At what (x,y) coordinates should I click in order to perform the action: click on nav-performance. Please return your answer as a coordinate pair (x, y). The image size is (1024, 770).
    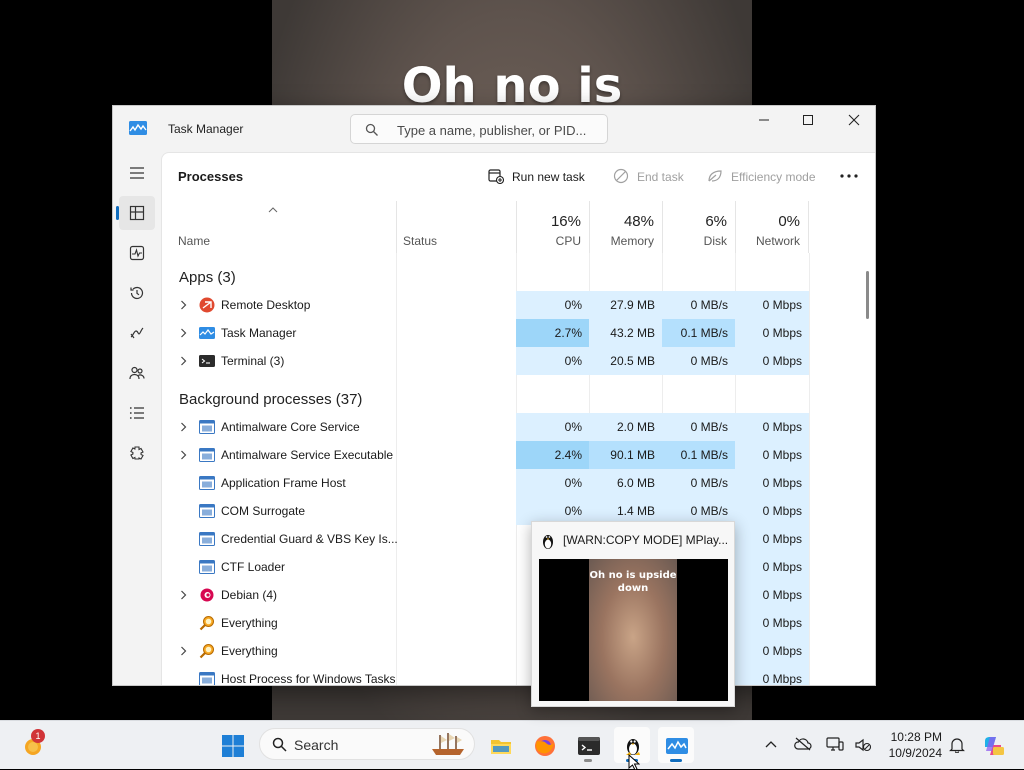
    Looking at the image, I should click on (137, 253).